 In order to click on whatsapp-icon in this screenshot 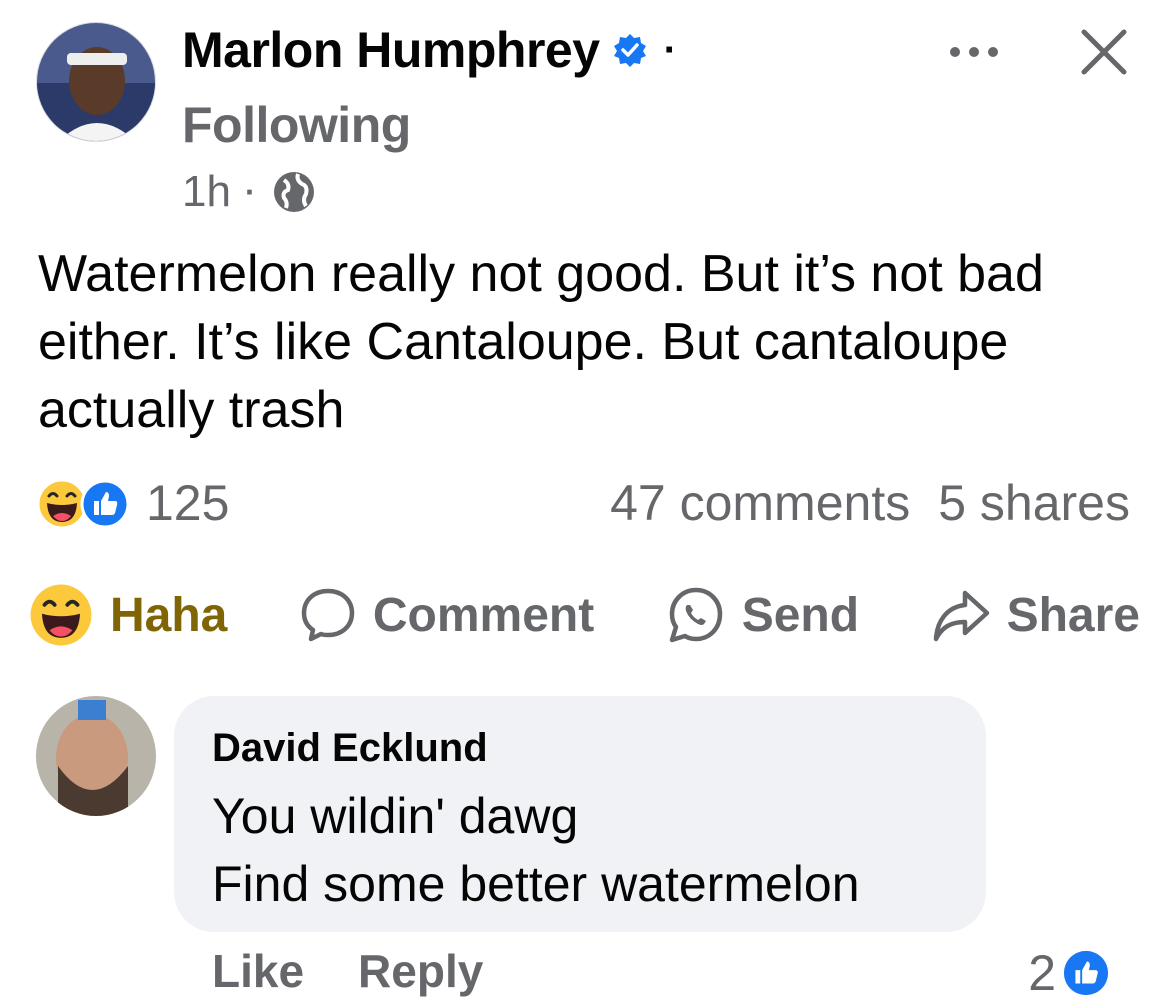, I will do `click(695, 615)`.